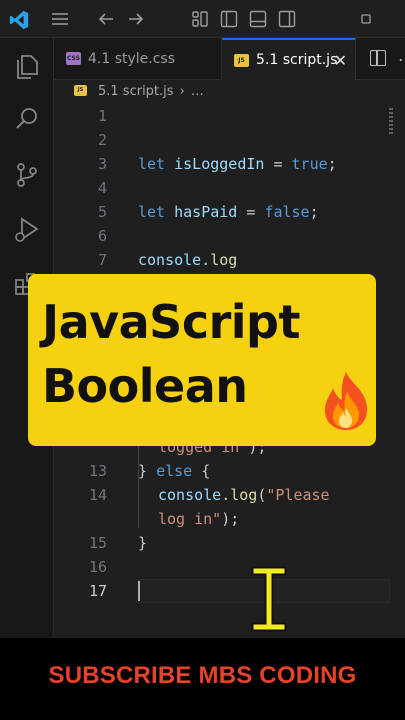 The image size is (405, 720). I want to click on code-token: "Please, so click(298, 495).